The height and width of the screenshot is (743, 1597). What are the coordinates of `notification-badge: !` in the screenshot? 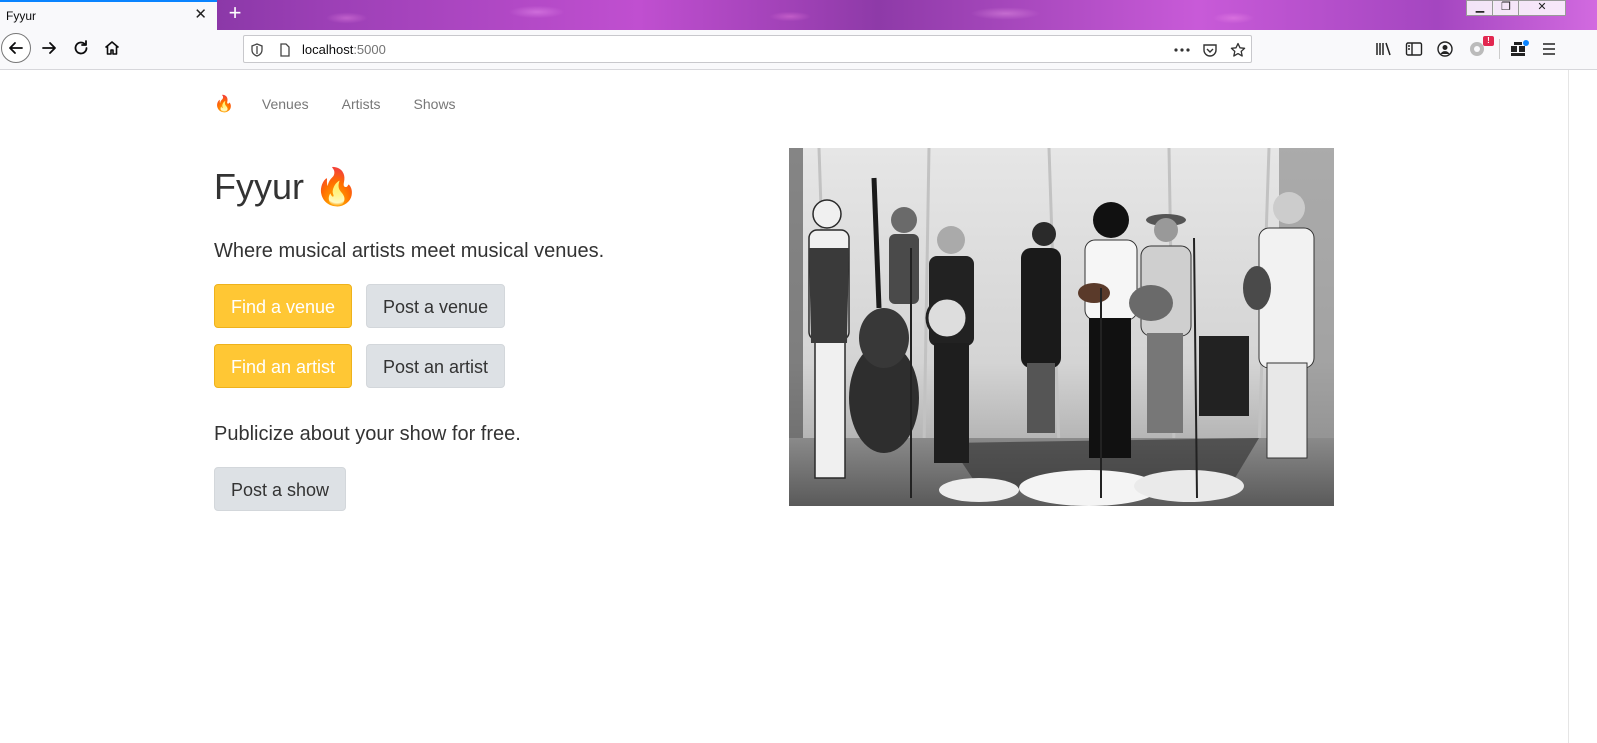 It's located at (1488, 41).